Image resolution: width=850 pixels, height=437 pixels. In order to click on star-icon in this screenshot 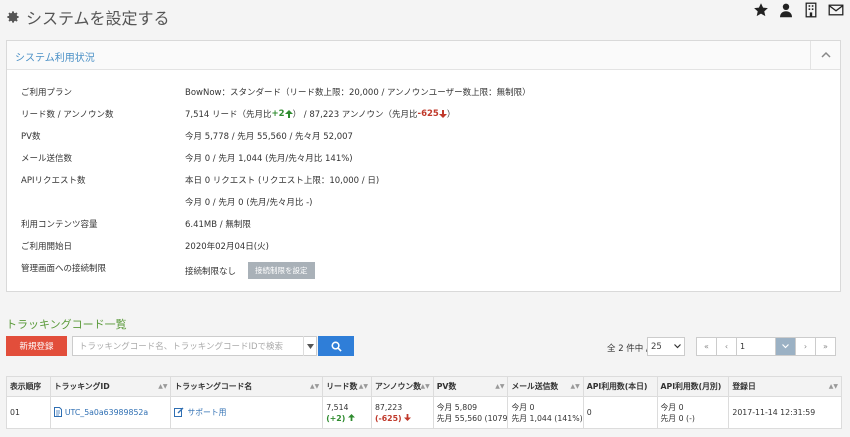, I will do `click(761, 10)`.